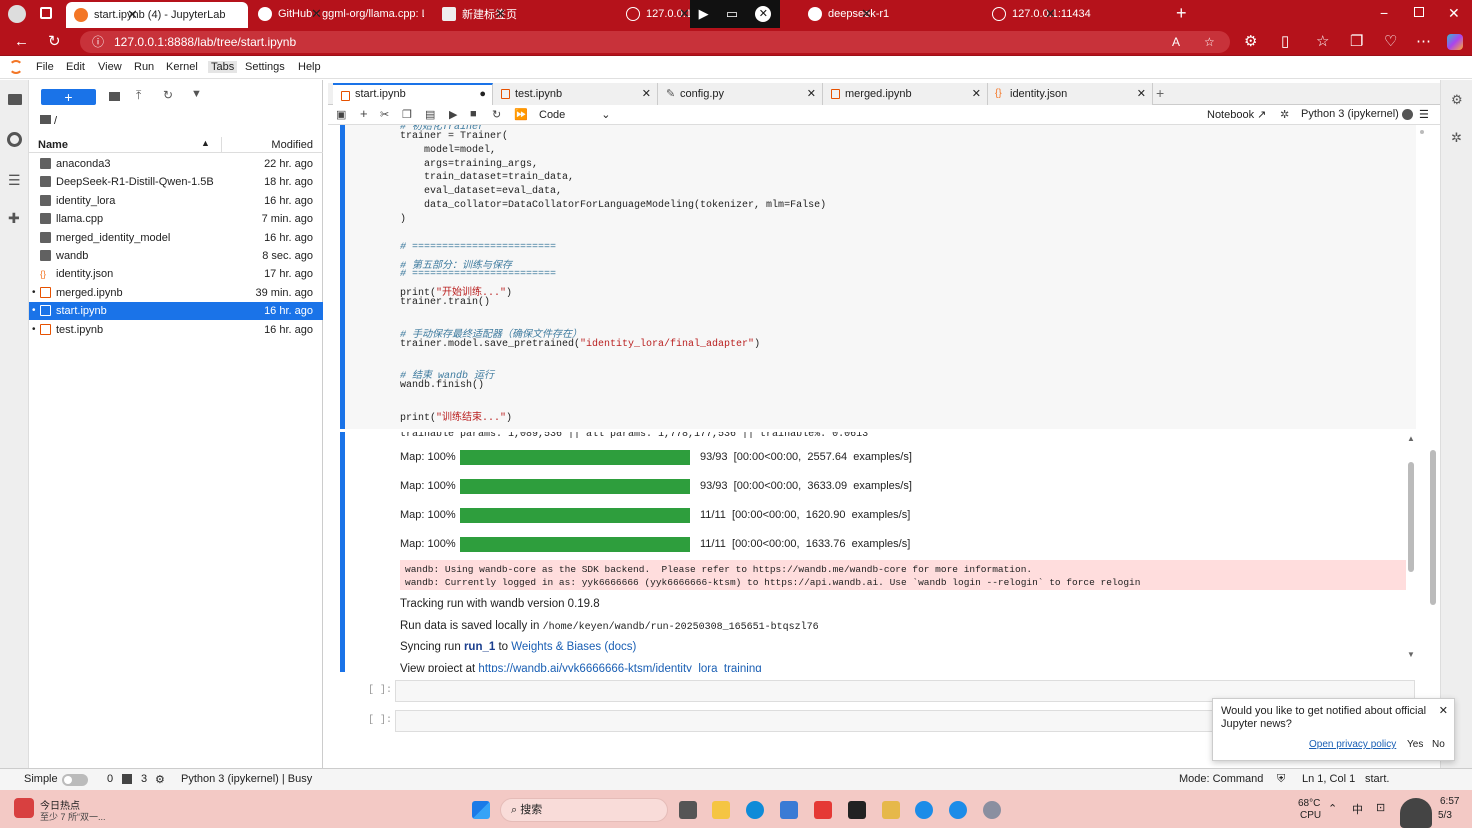 The image size is (1472, 828). Describe the element at coordinates (1236, 114) in the screenshot. I see `open-notebook-link: Notebook ↗` at that location.